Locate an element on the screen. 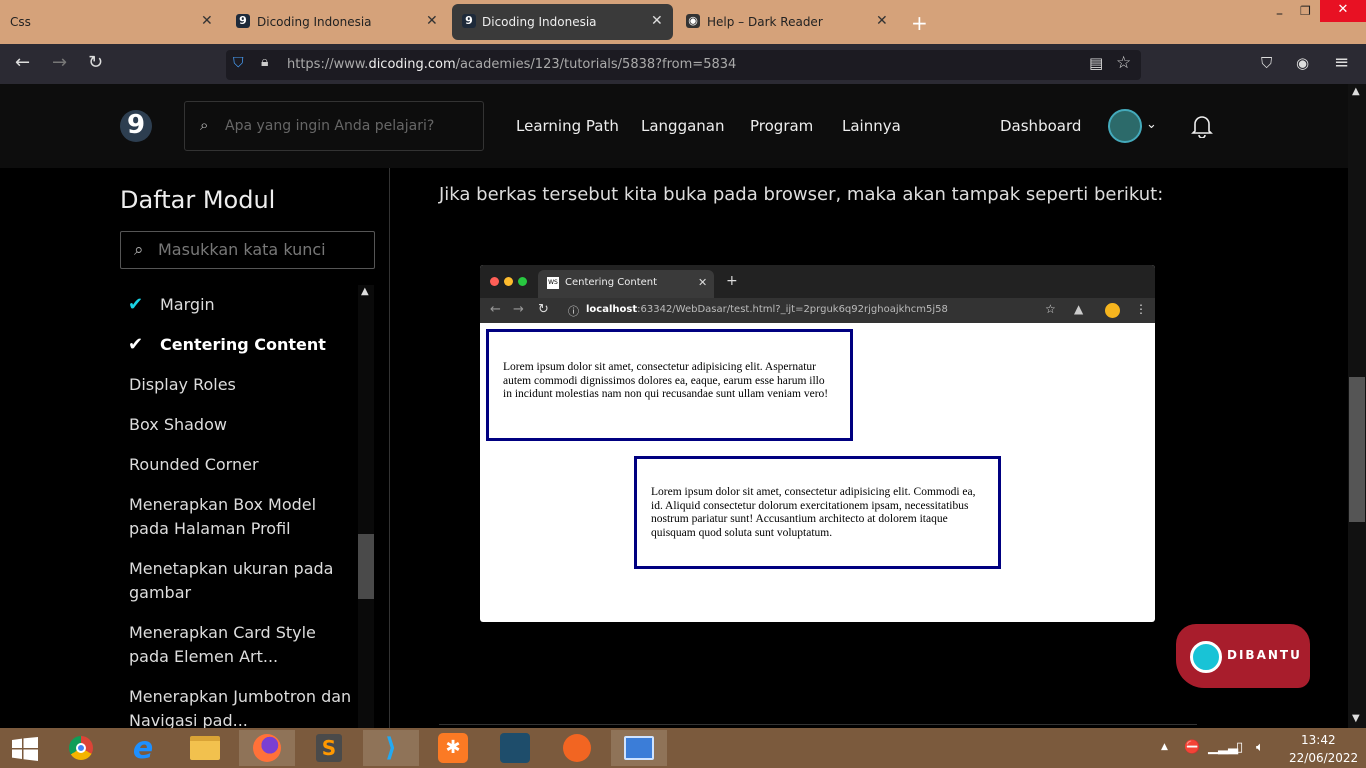  check-icon: ✔ is located at coordinates (136, 304).